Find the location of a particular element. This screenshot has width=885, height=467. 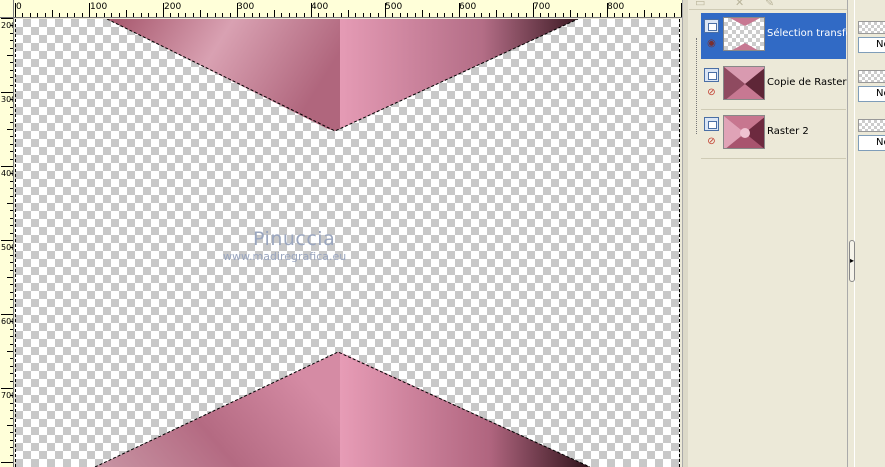

delete-icon: ✕ is located at coordinates (739, 4).